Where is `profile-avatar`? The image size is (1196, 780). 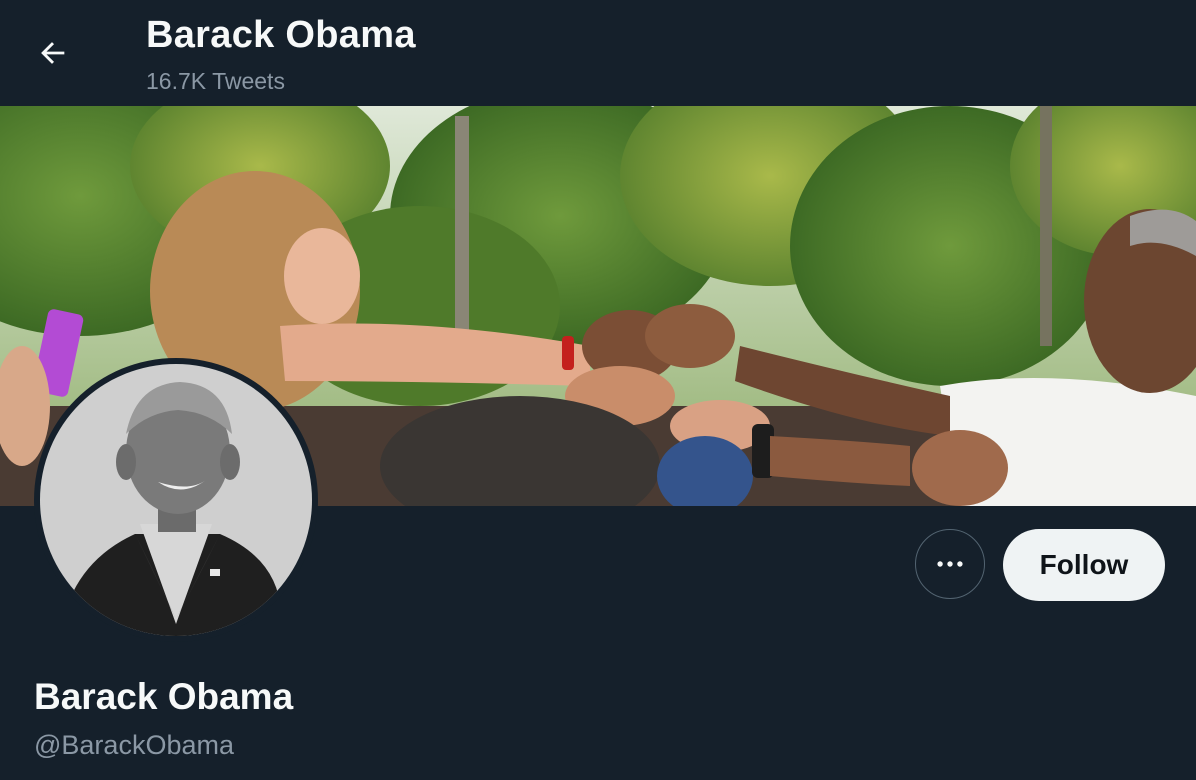 profile-avatar is located at coordinates (176, 500).